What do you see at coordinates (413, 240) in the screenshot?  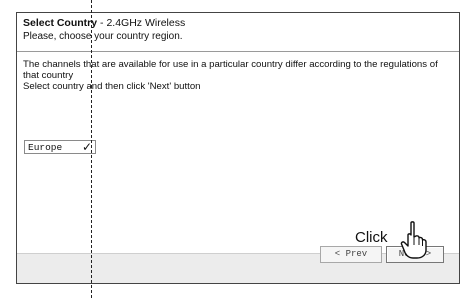 I see `pointing-hand-icon` at bounding box center [413, 240].